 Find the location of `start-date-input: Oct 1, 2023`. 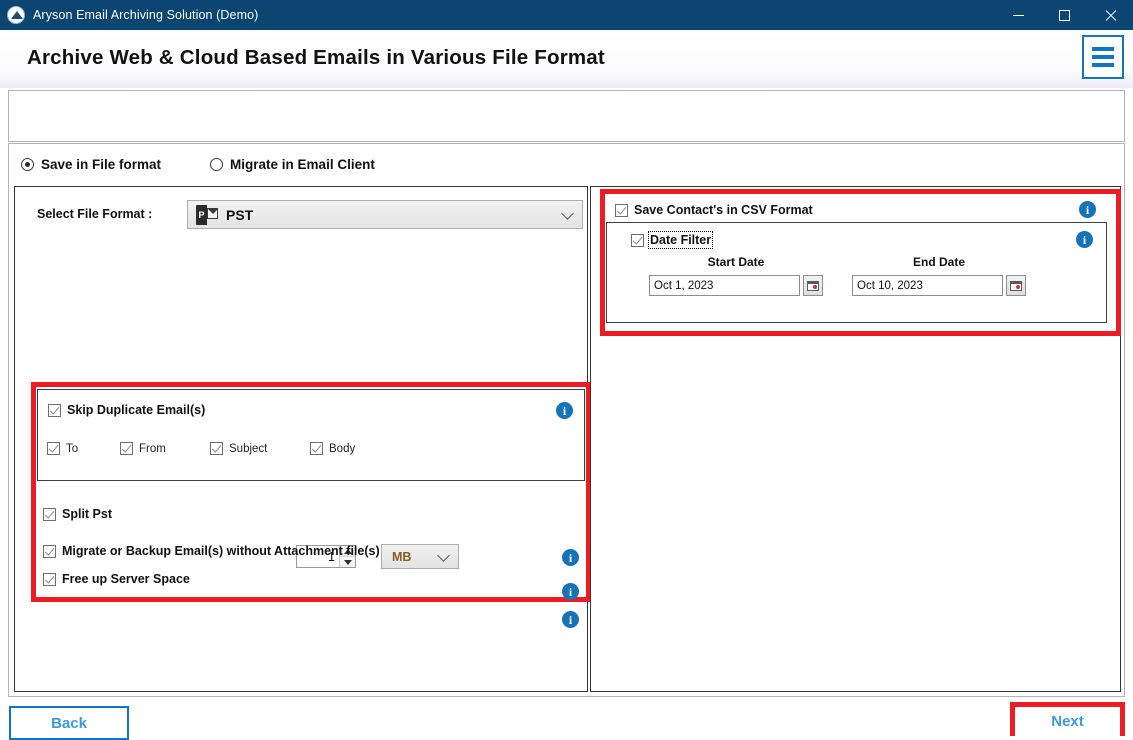

start-date-input: Oct 1, 2023 is located at coordinates (724, 285).